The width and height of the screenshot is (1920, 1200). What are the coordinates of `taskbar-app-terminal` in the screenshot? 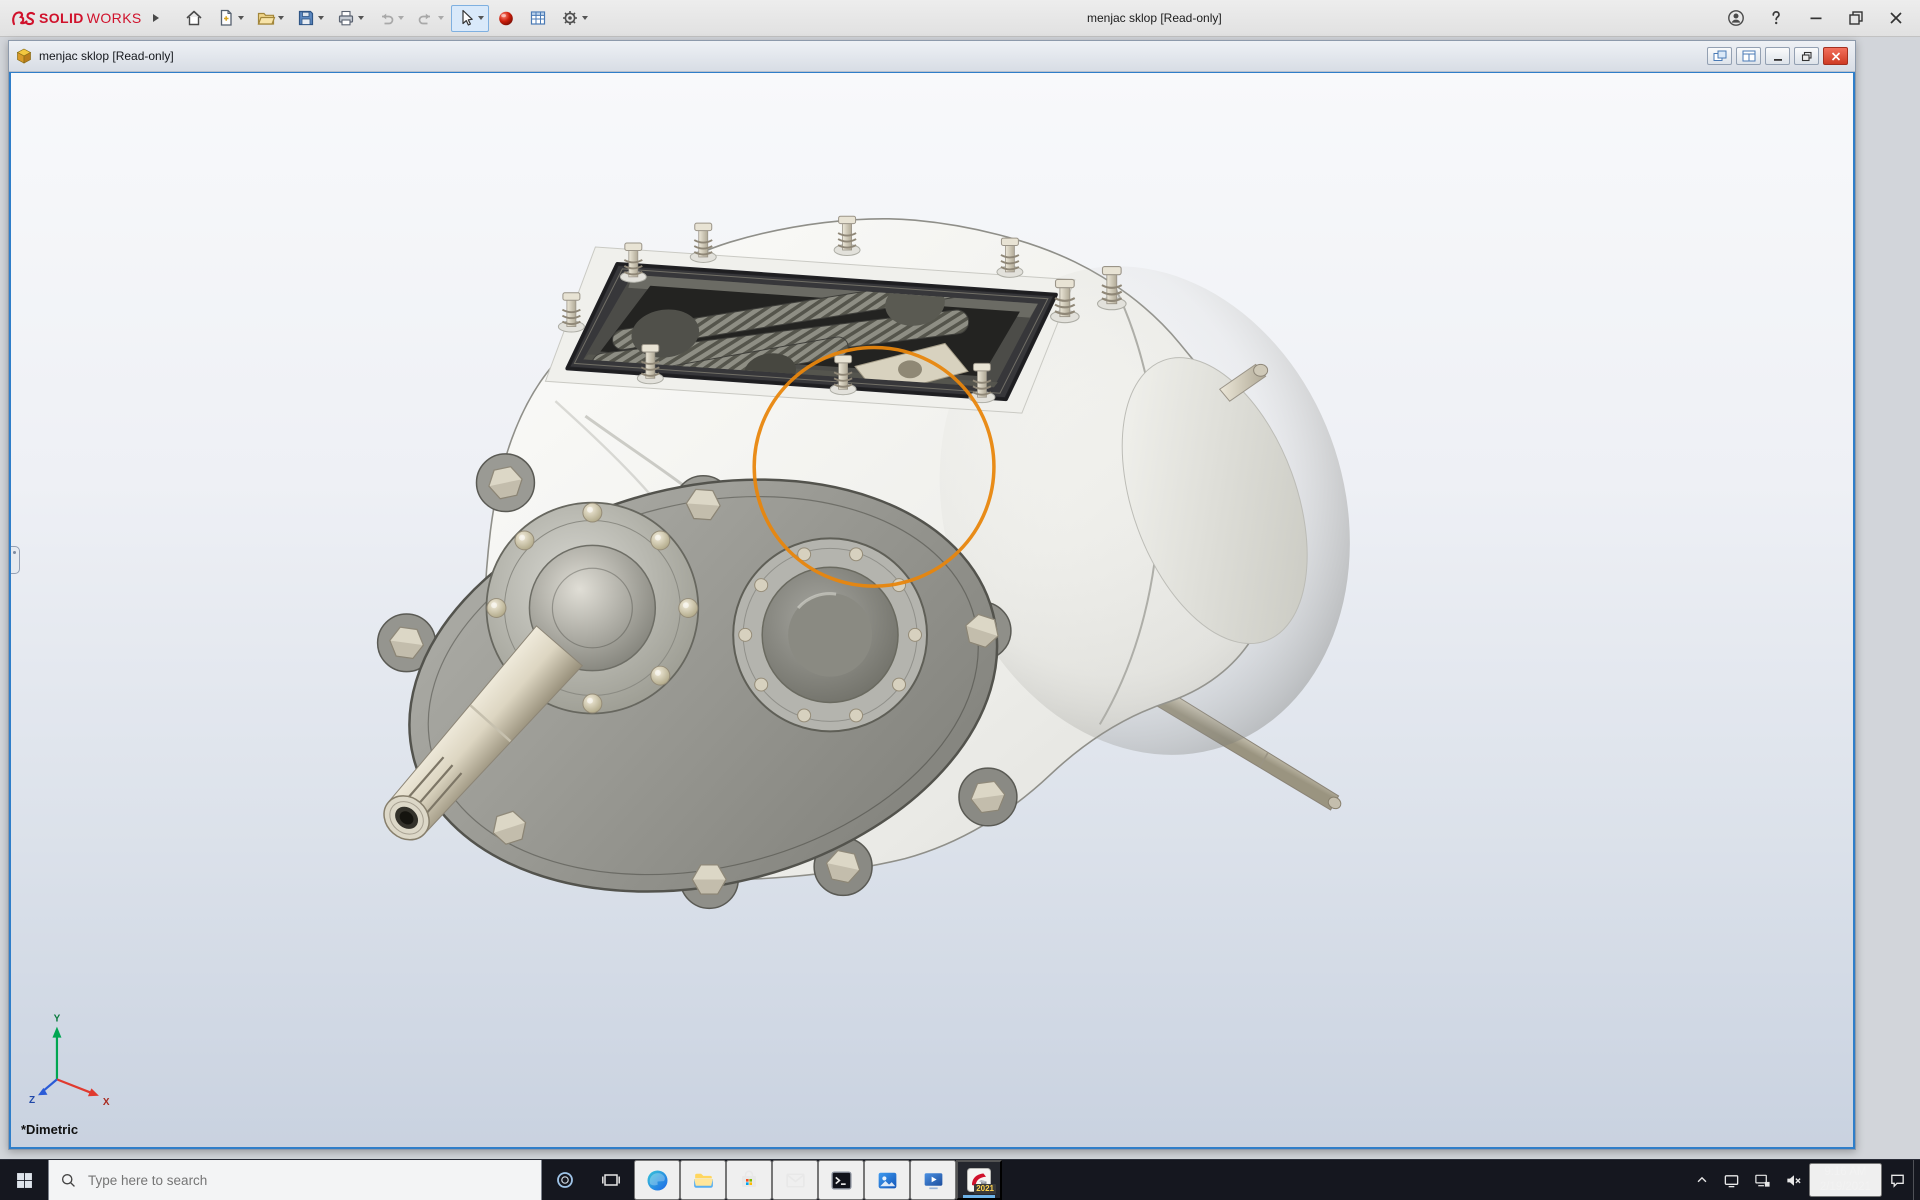 It's located at (841, 1180).